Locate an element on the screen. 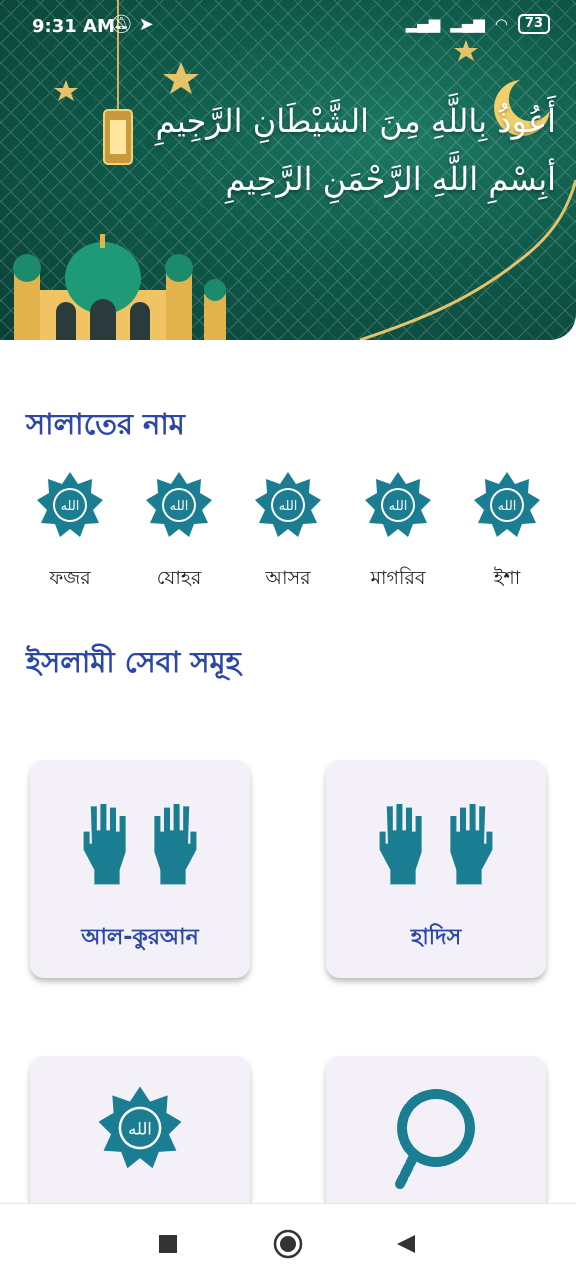 The width and height of the screenshot is (576, 1281). send-icon: ➤ is located at coordinates (146, 24).